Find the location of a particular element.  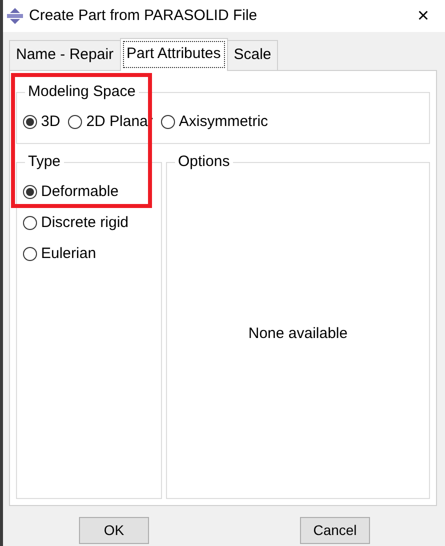

radio-option: Axisymmetric is located at coordinates (214, 121).